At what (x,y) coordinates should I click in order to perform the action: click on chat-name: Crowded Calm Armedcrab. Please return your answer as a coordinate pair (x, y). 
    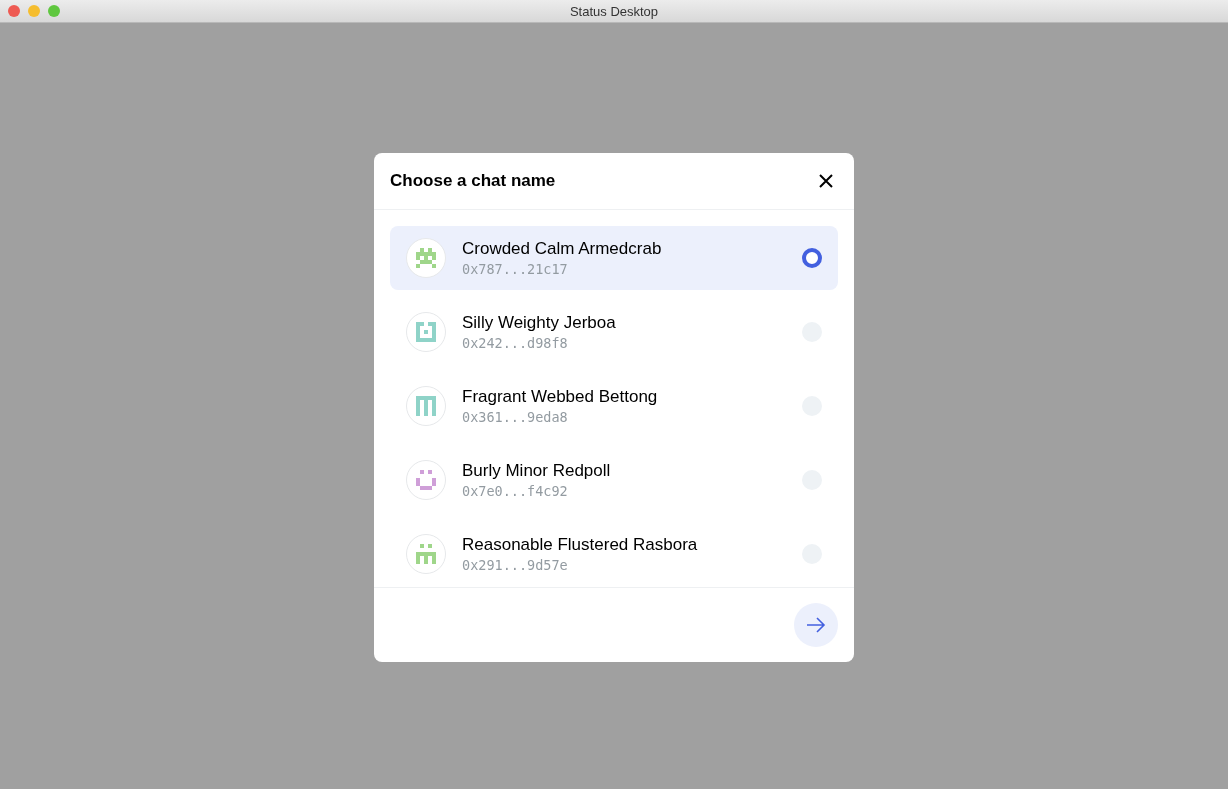
    Looking at the image, I should click on (562, 249).